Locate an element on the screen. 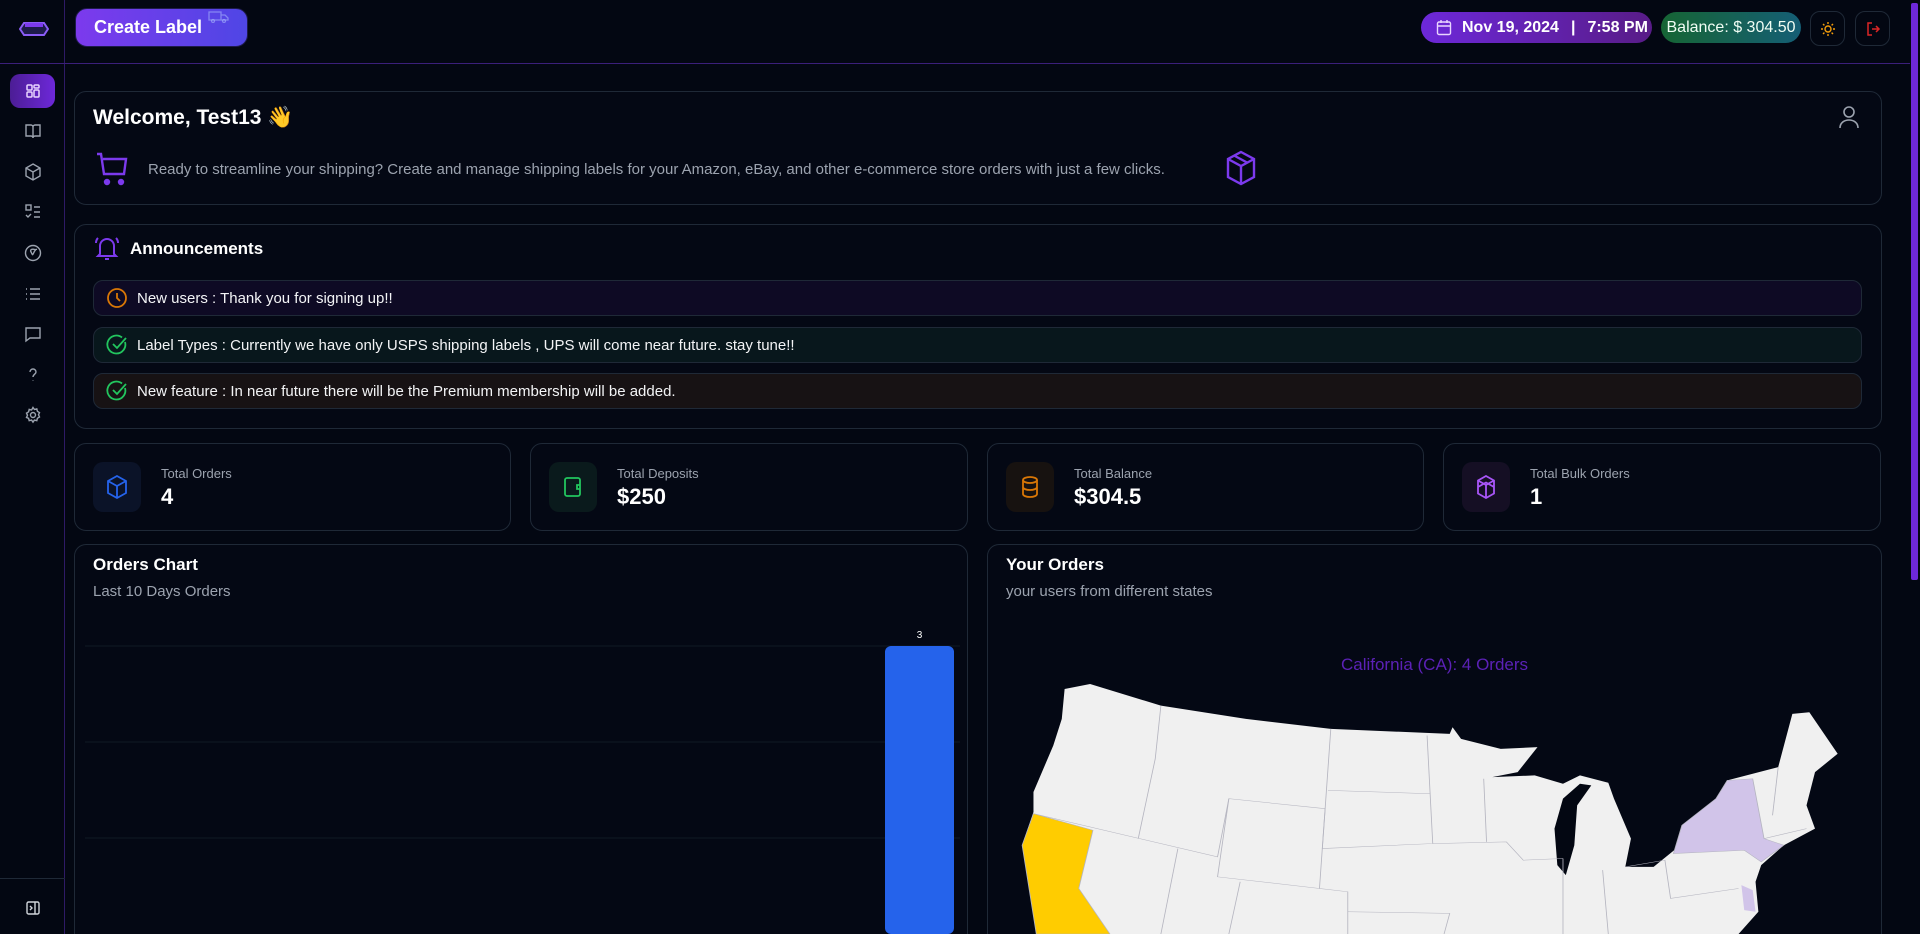 This screenshot has height=934, width=1920. stat-label: Total Orders is located at coordinates (196, 473).